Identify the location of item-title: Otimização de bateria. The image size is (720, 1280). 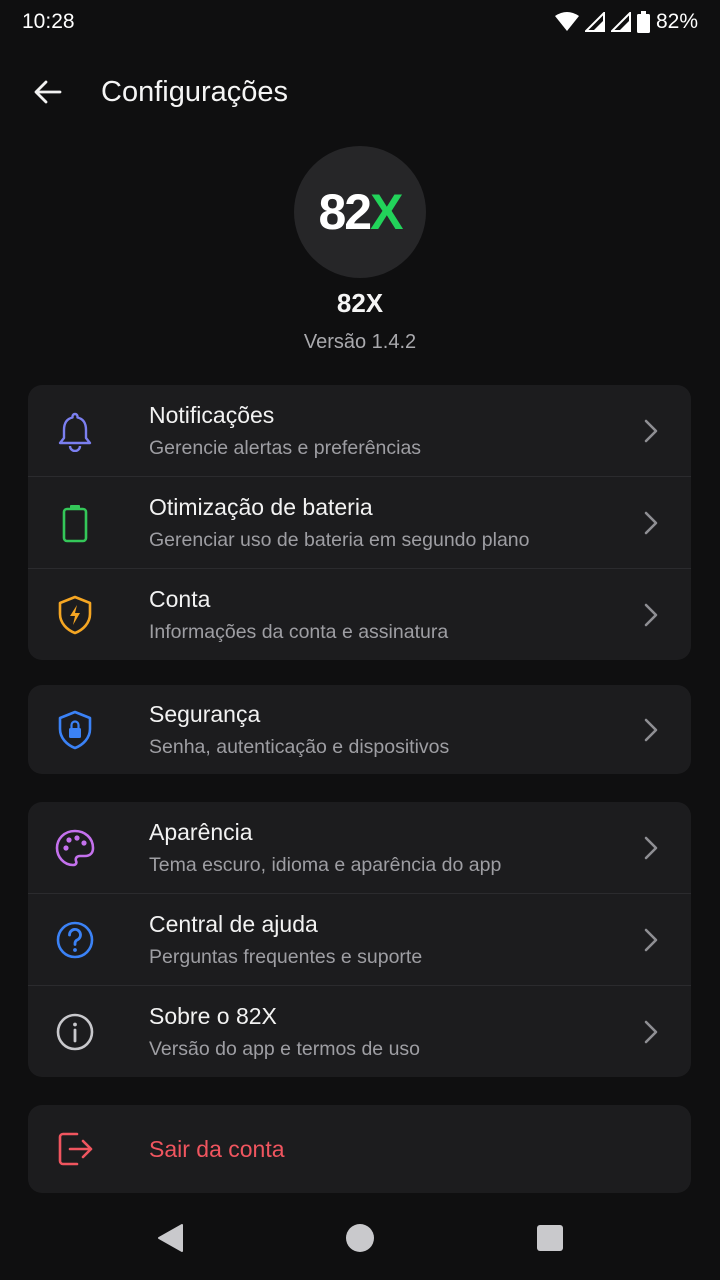
(261, 506).